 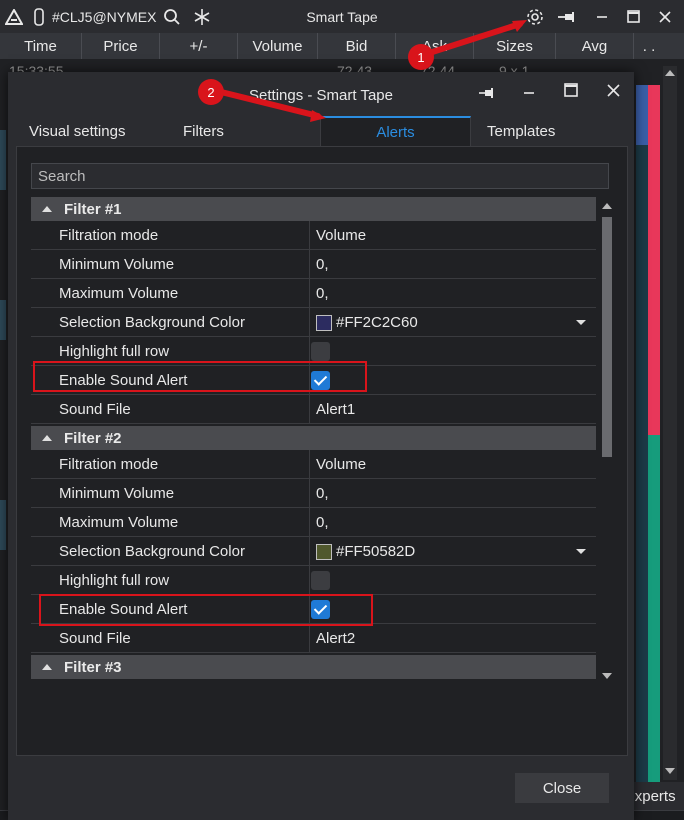 I want to click on callout-badge-2: 2, so click(x=211, y=92).